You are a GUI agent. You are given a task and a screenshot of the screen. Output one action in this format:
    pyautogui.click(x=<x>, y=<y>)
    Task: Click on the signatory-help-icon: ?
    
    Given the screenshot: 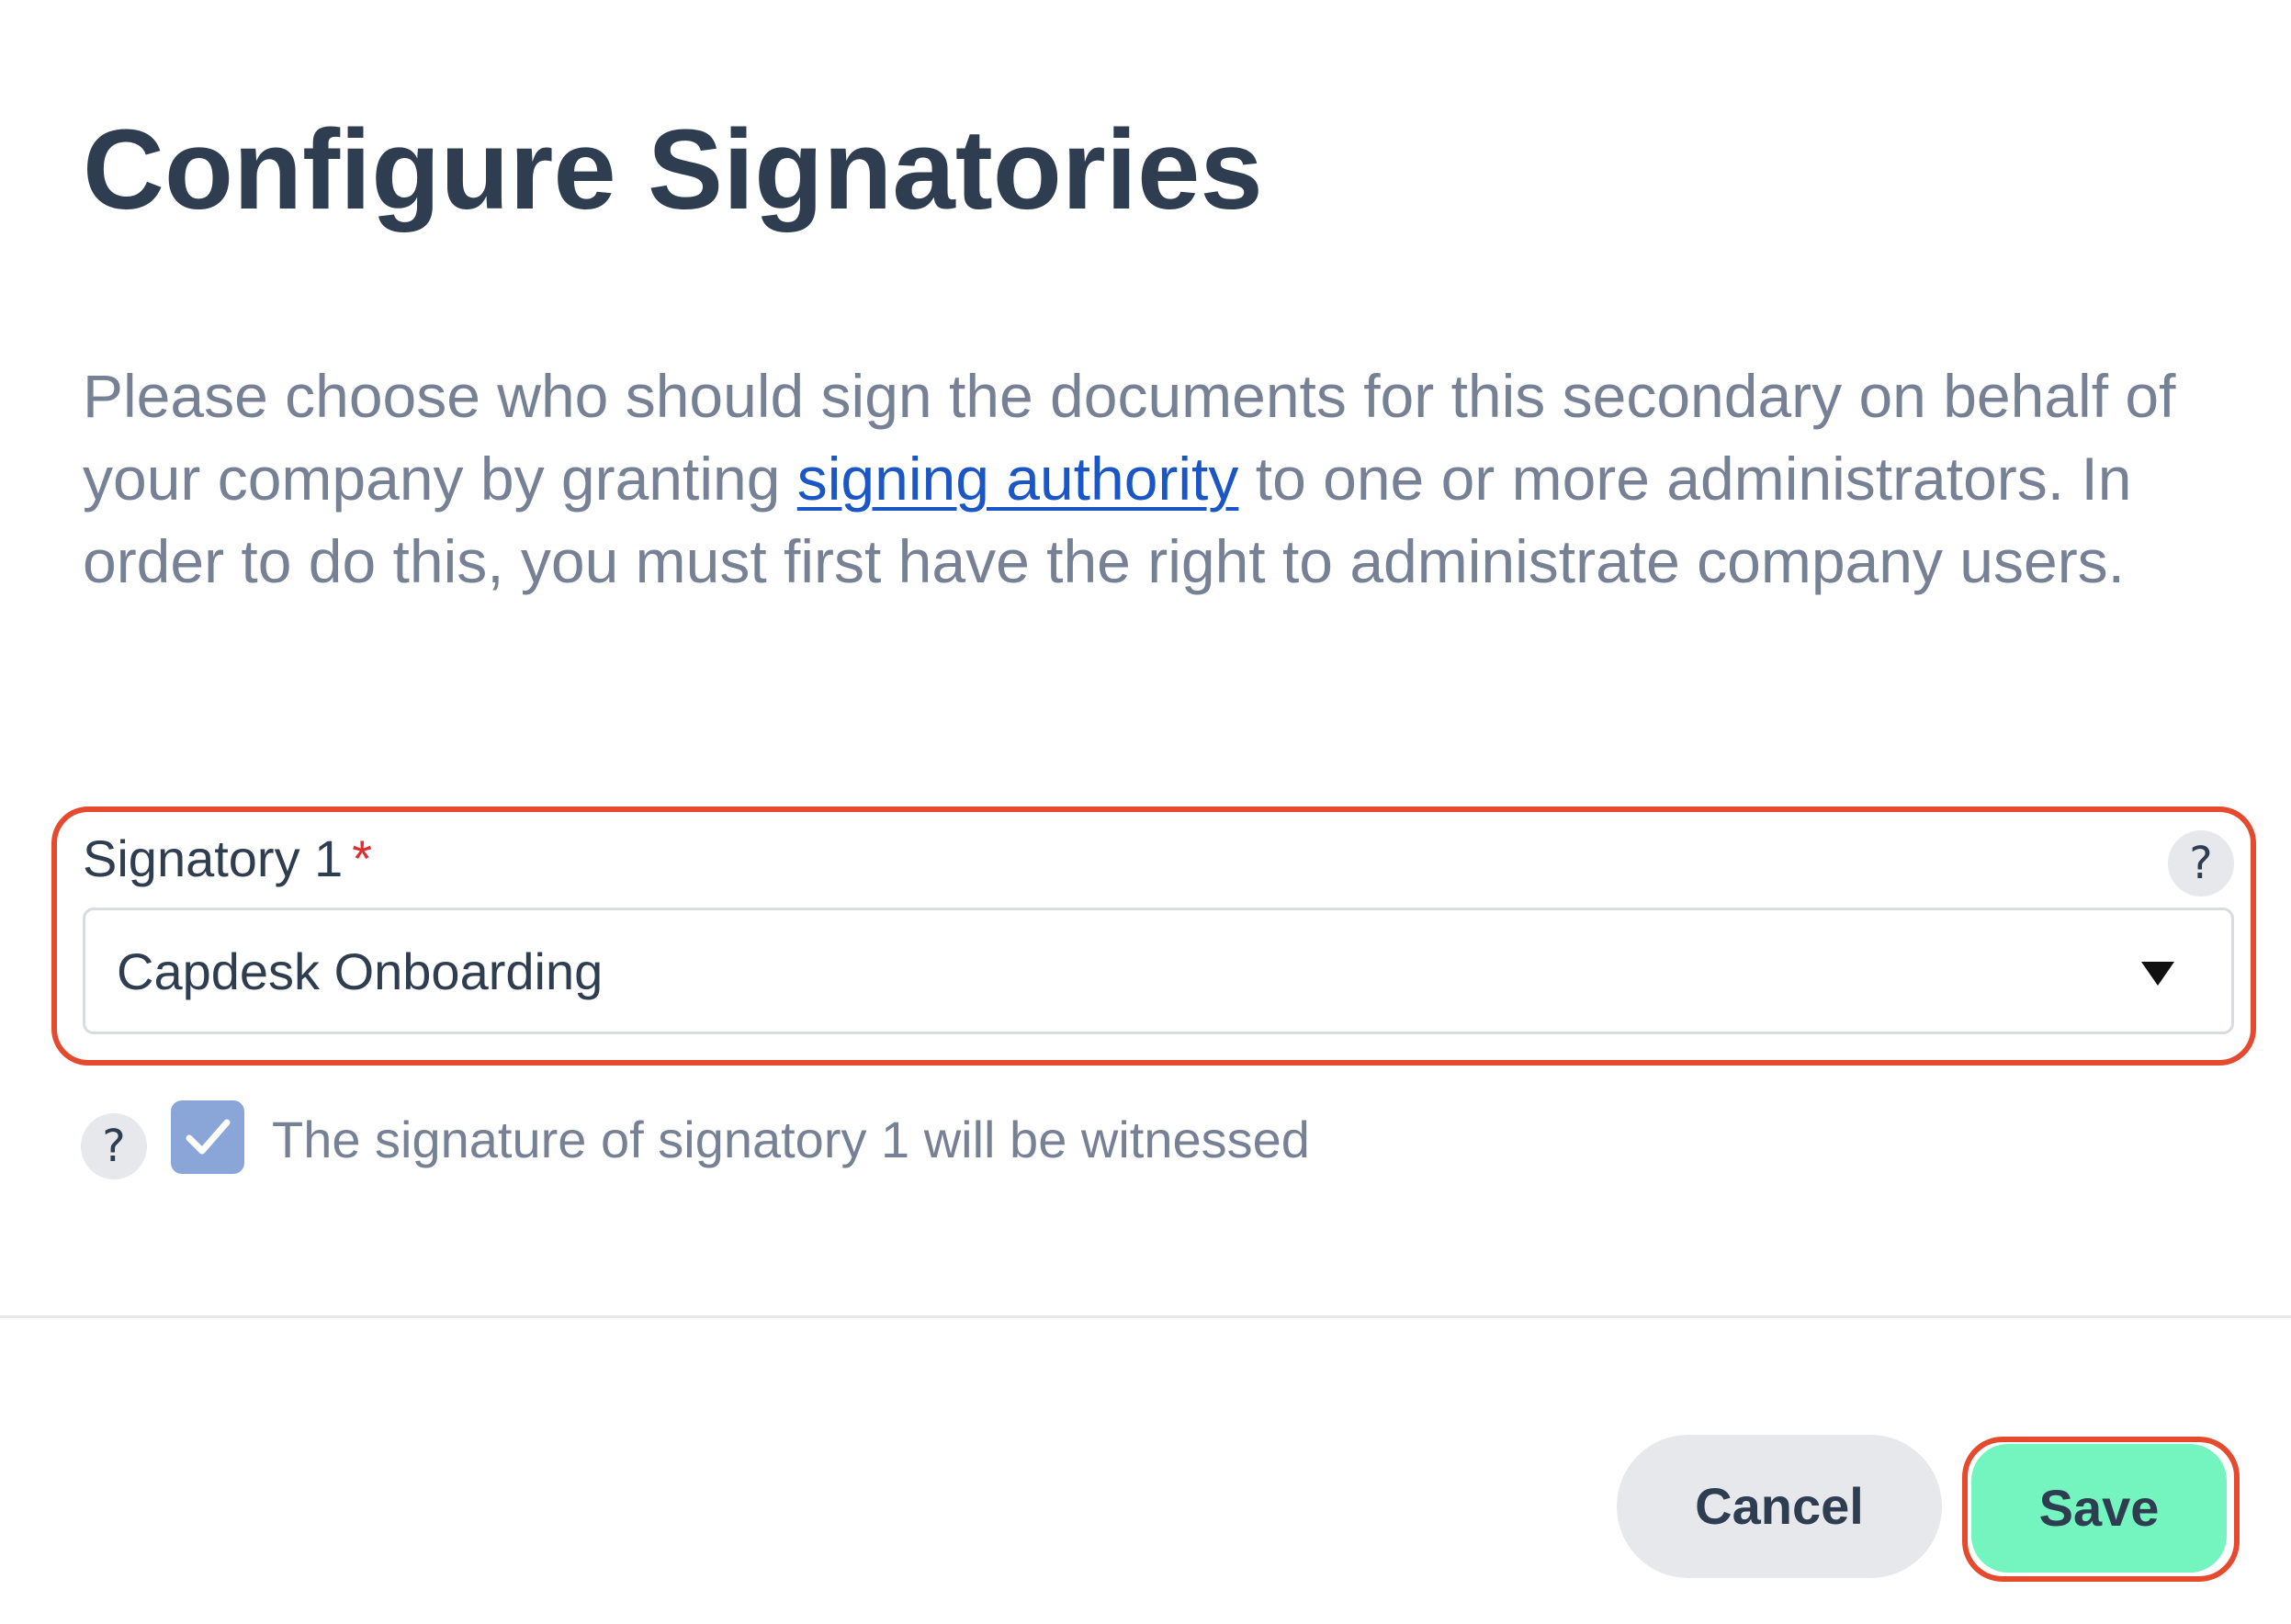 What is the action you would take?
    pyautogui.click(x=2201, y=863)
    